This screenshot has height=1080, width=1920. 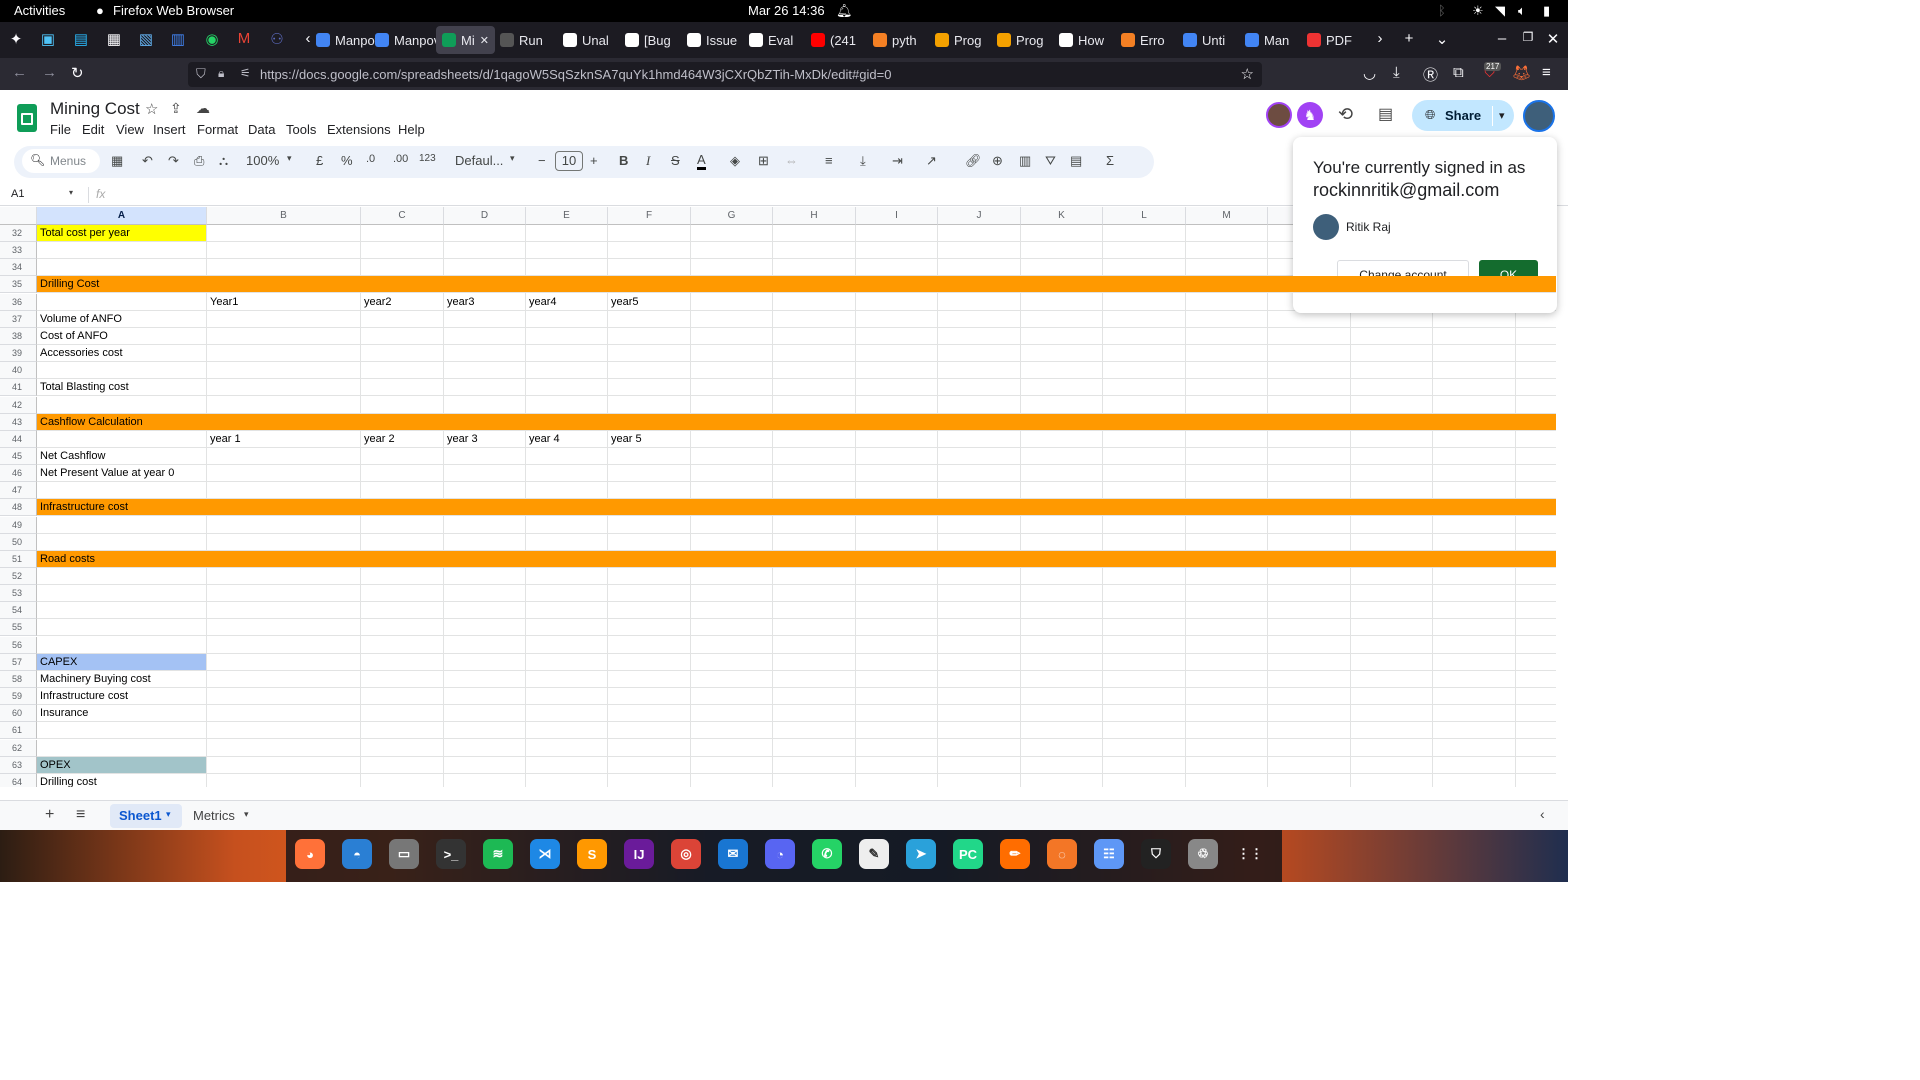 I want to click on row-header: 35, so click(x=18, y=285).